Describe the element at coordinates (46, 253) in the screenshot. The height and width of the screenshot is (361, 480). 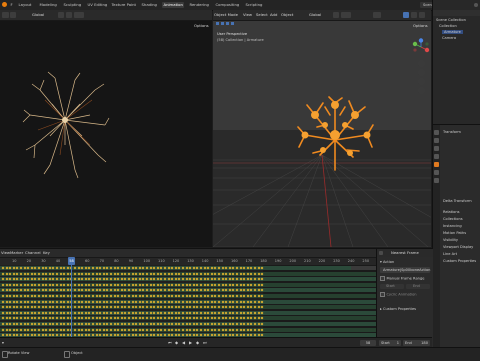
I see `menu-key: Key` at that location.